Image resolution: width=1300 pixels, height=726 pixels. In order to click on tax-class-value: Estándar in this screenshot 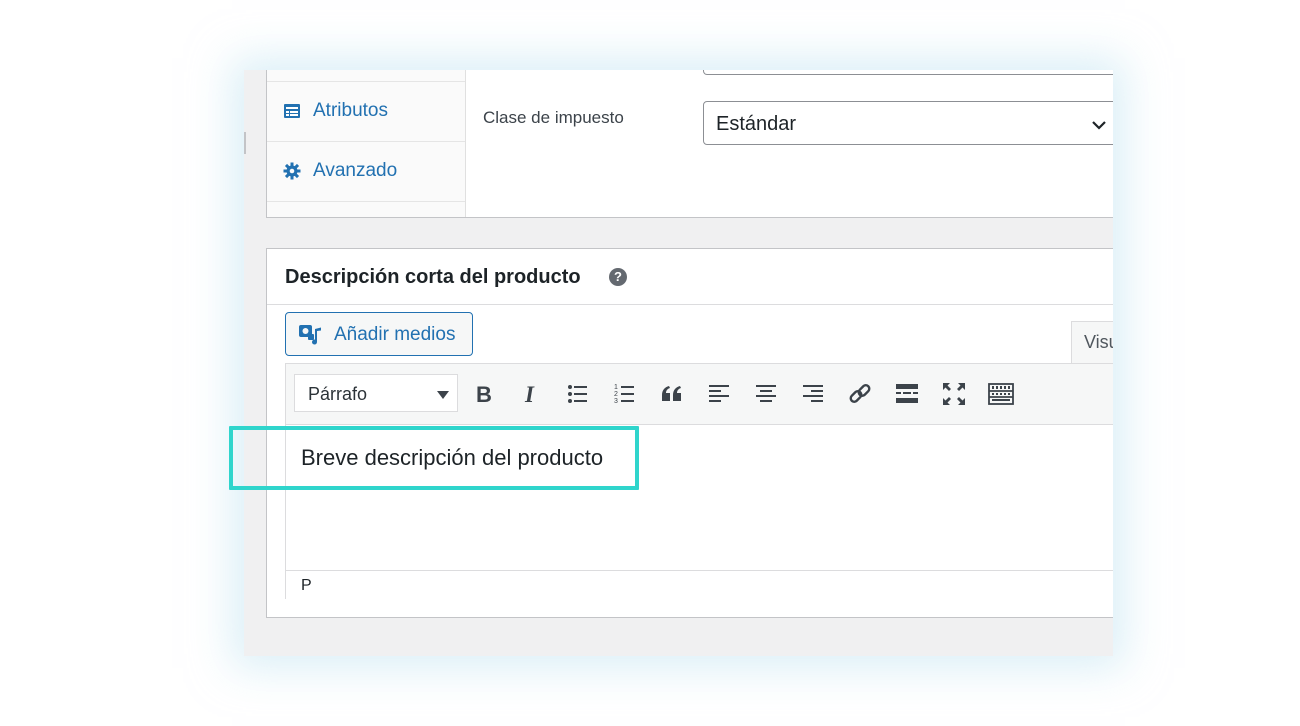, I will do `click(756, 124)`.